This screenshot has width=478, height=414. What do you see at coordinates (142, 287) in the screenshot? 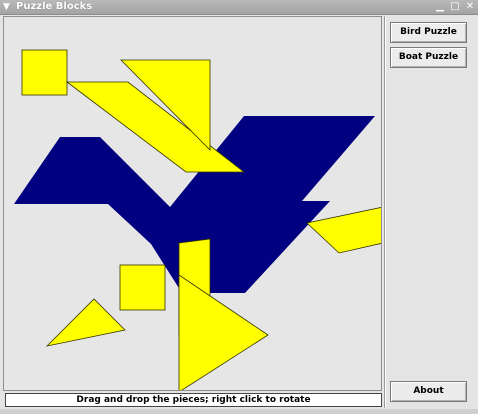
I see `square-piece-bottom` at bounding box center [142, 287].